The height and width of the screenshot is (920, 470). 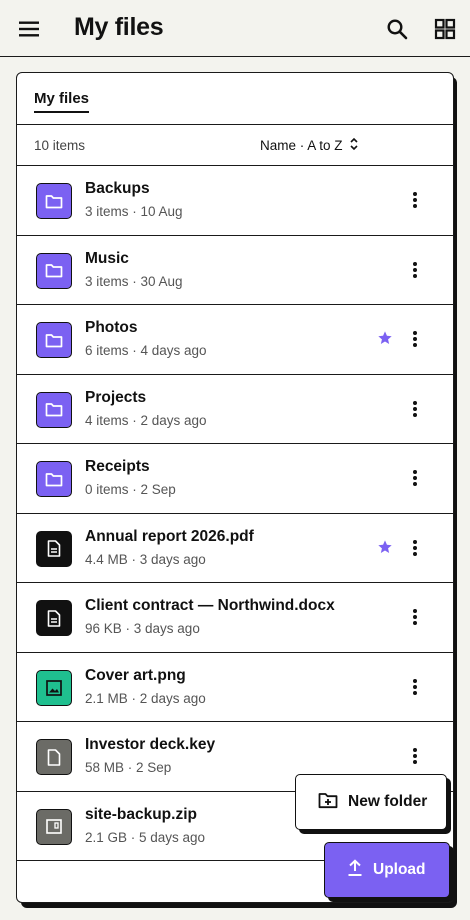 I want to click on new-folder-button: New folder, so click(x=371, y=802).